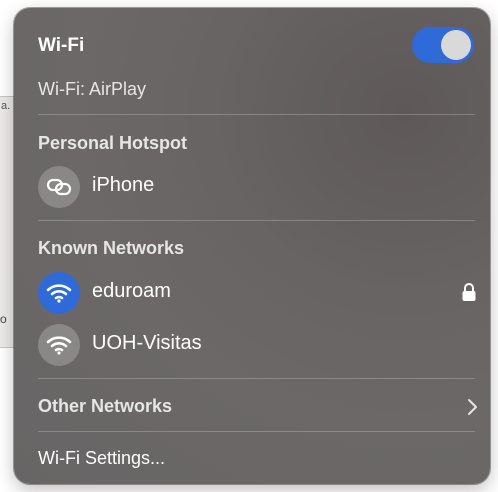 This screenshot has width=498, height=492. Describe the element at coordinates (7, 222) in the screenshot. I see `background-window` at that location.